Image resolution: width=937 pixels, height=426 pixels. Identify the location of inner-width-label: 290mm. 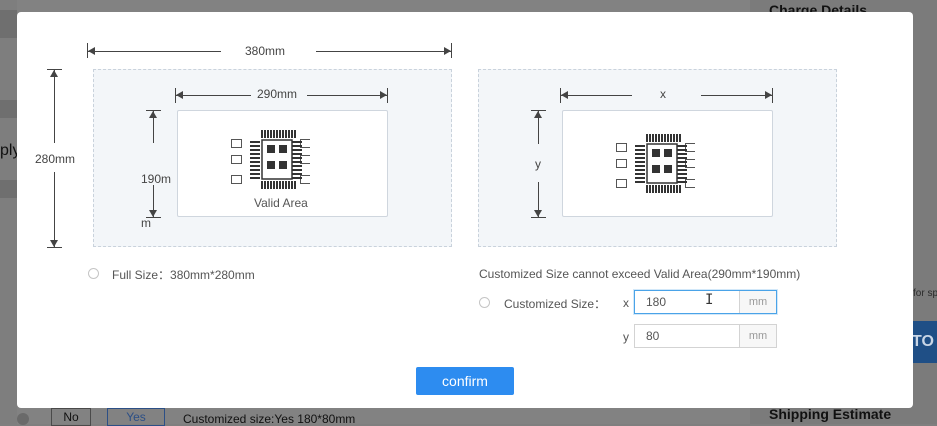
(277, 94).